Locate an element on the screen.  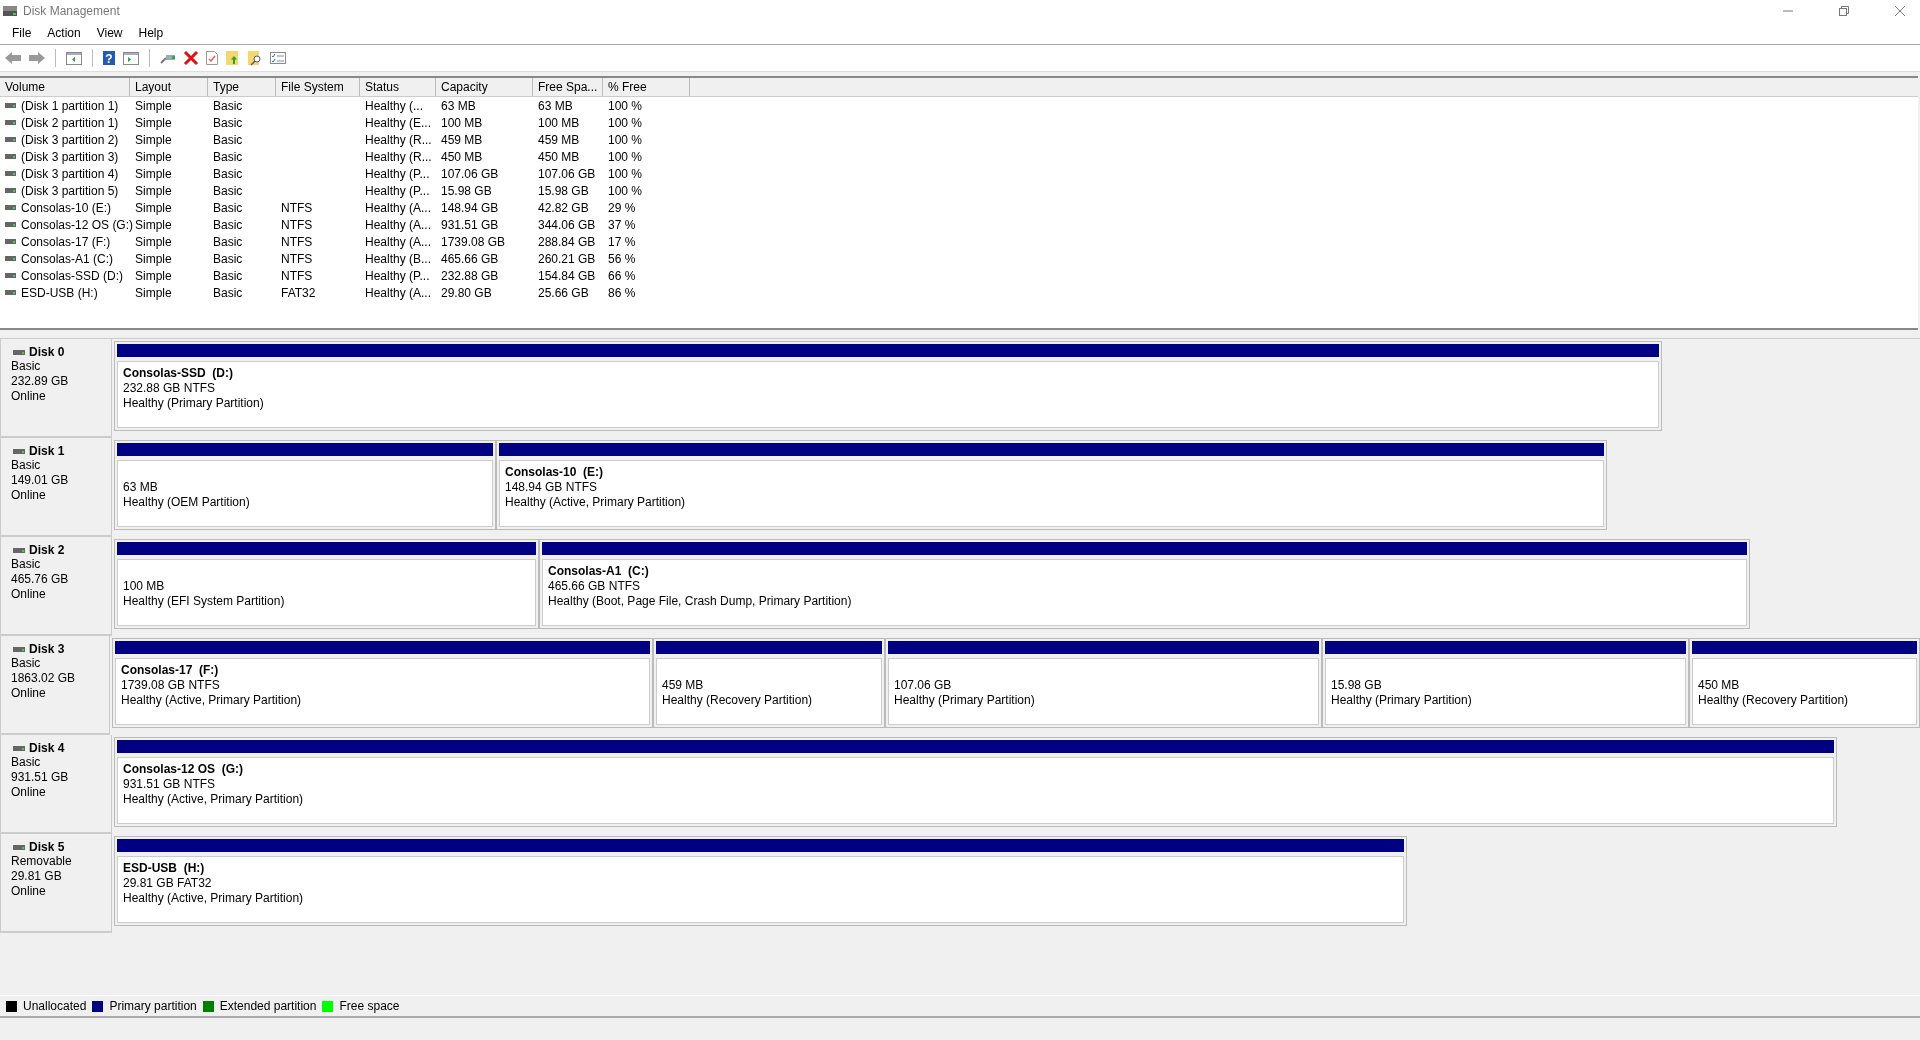
legend-label: Free space is located at coordinates (369, 1006).